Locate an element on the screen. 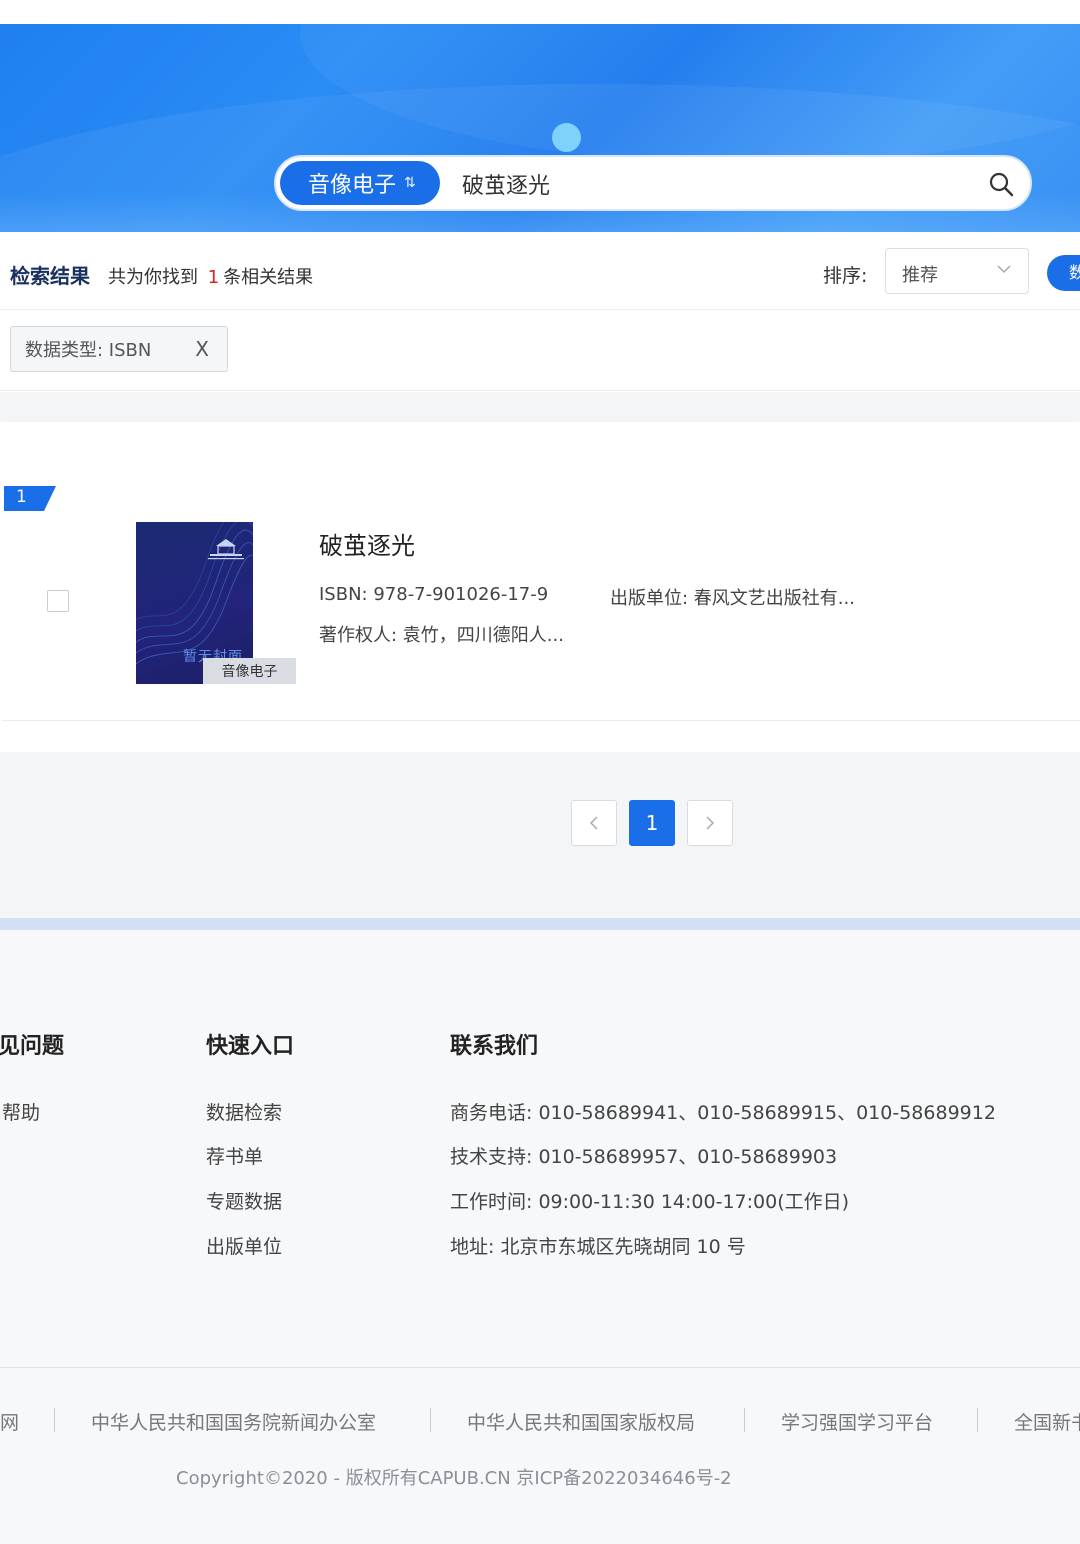 The image size is (1080, 1544). footer-col-quick-title: 快速入口 is located at coordinates (250, 1046).